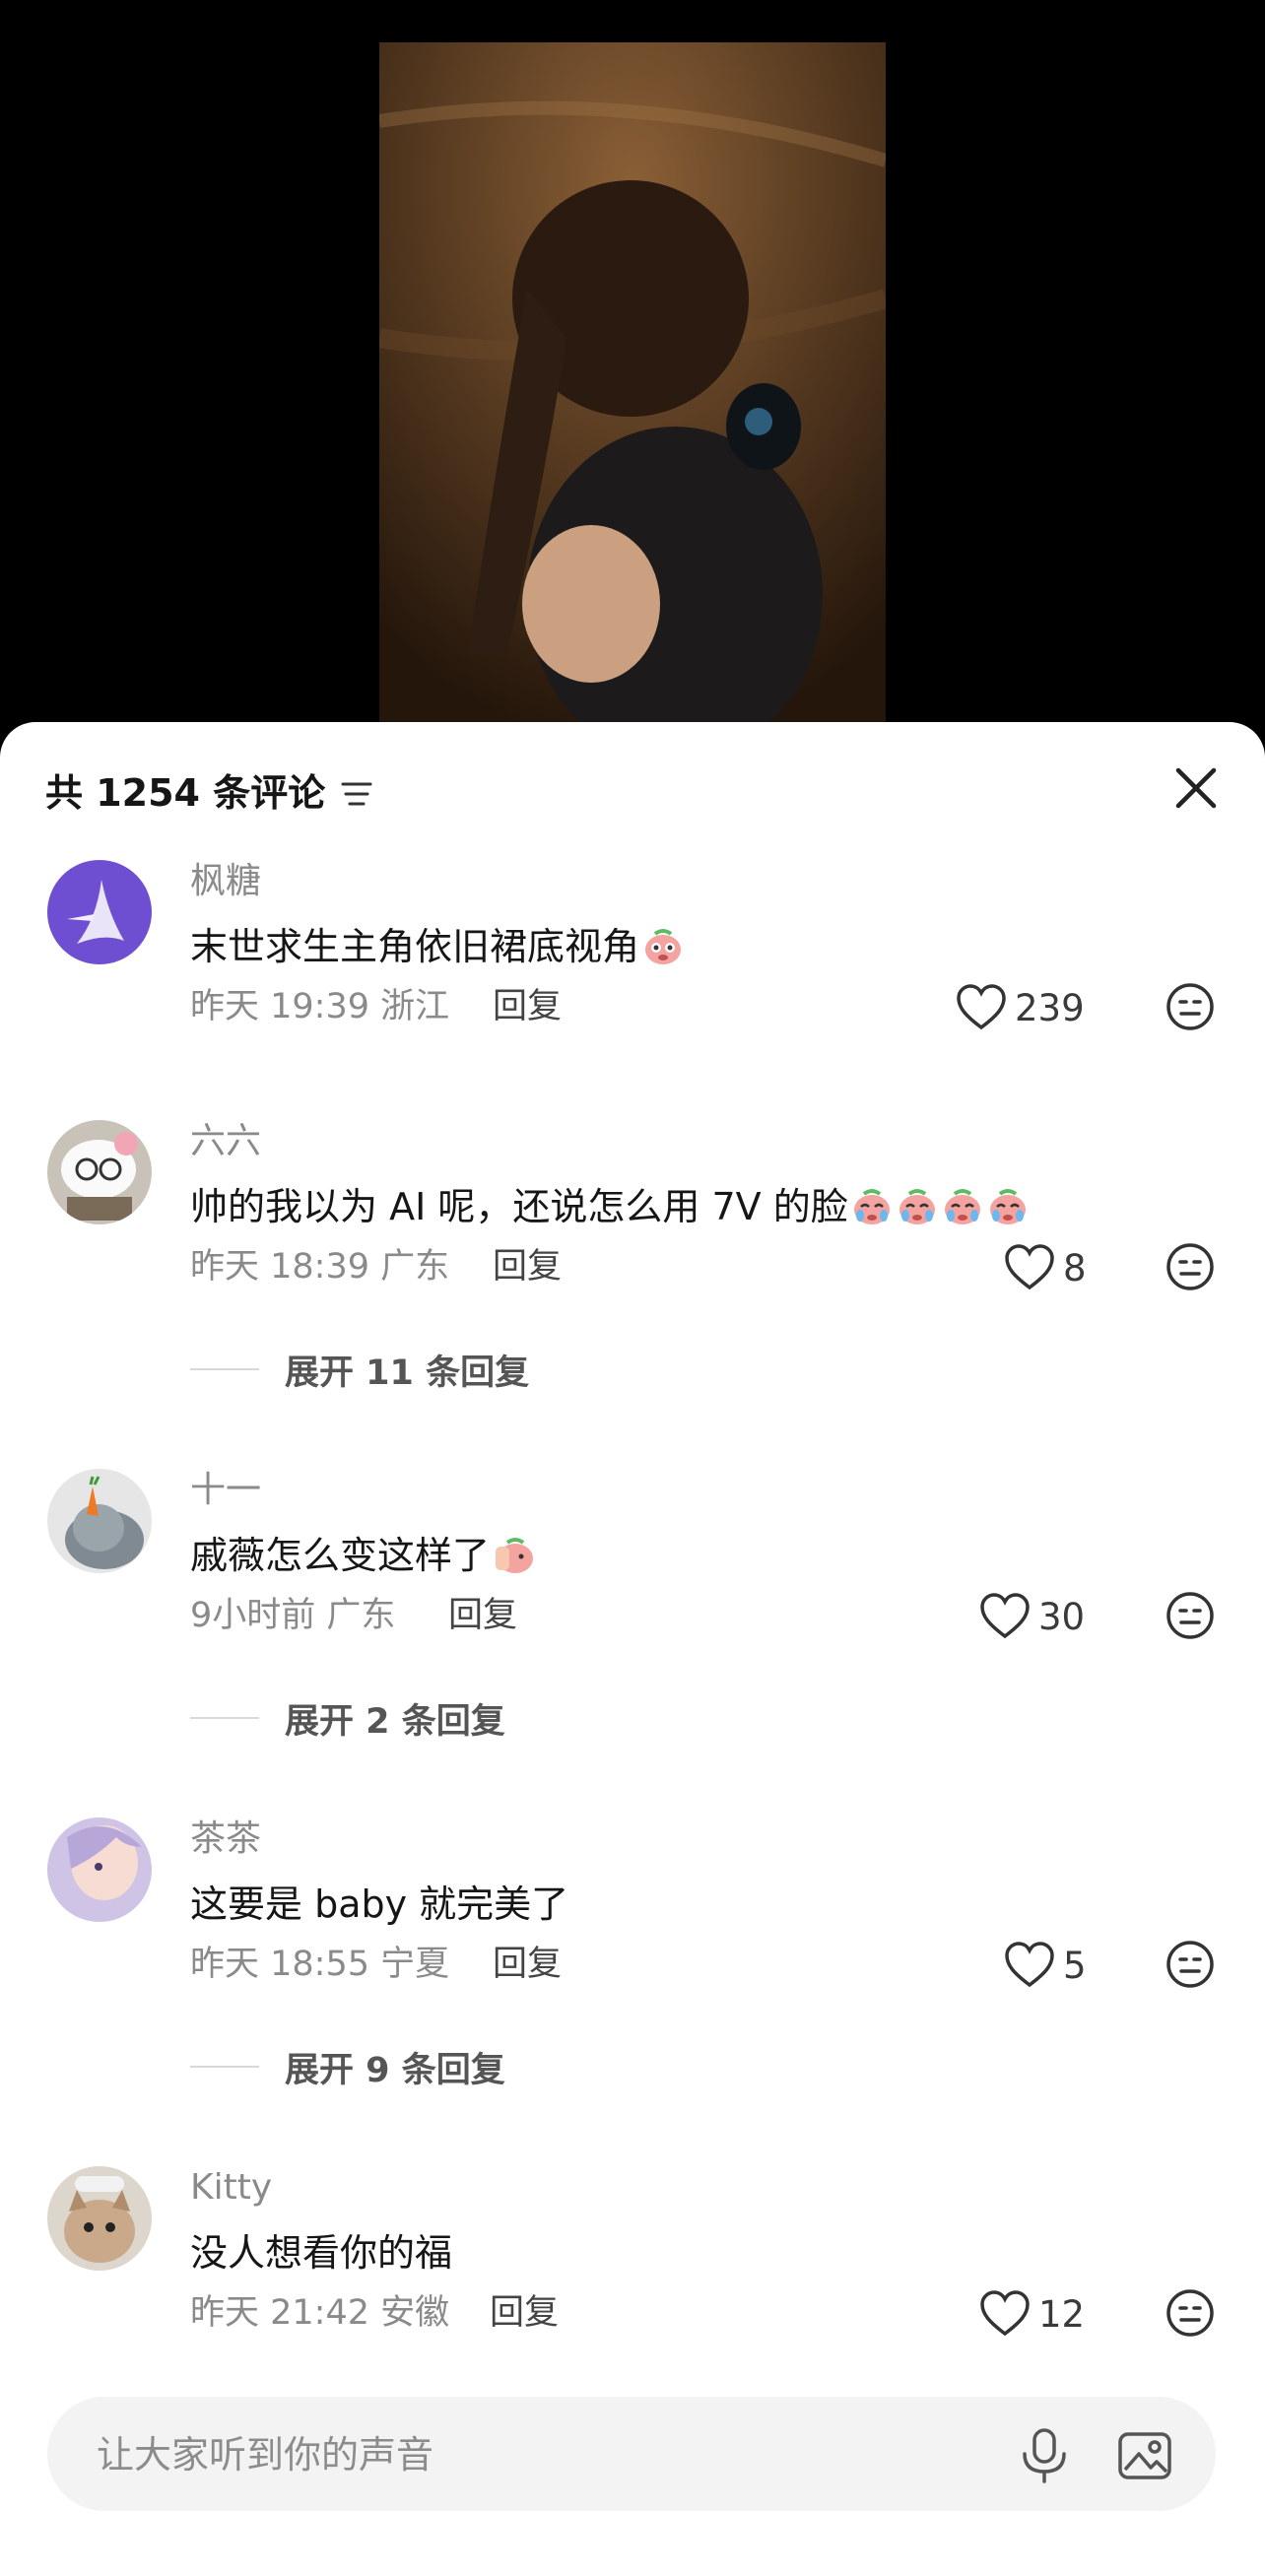  What do you see at coordinates (1050, 1008) in the screenshot?
I see `like-count: 239` at bounding box center [1050, 1008].